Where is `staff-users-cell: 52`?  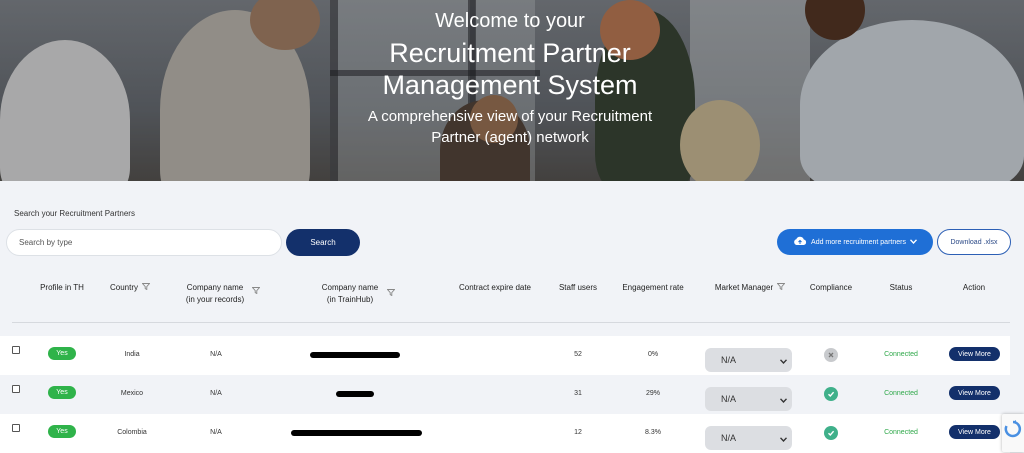 staff-users-cell: 52 is located at coordinates (578, 354).